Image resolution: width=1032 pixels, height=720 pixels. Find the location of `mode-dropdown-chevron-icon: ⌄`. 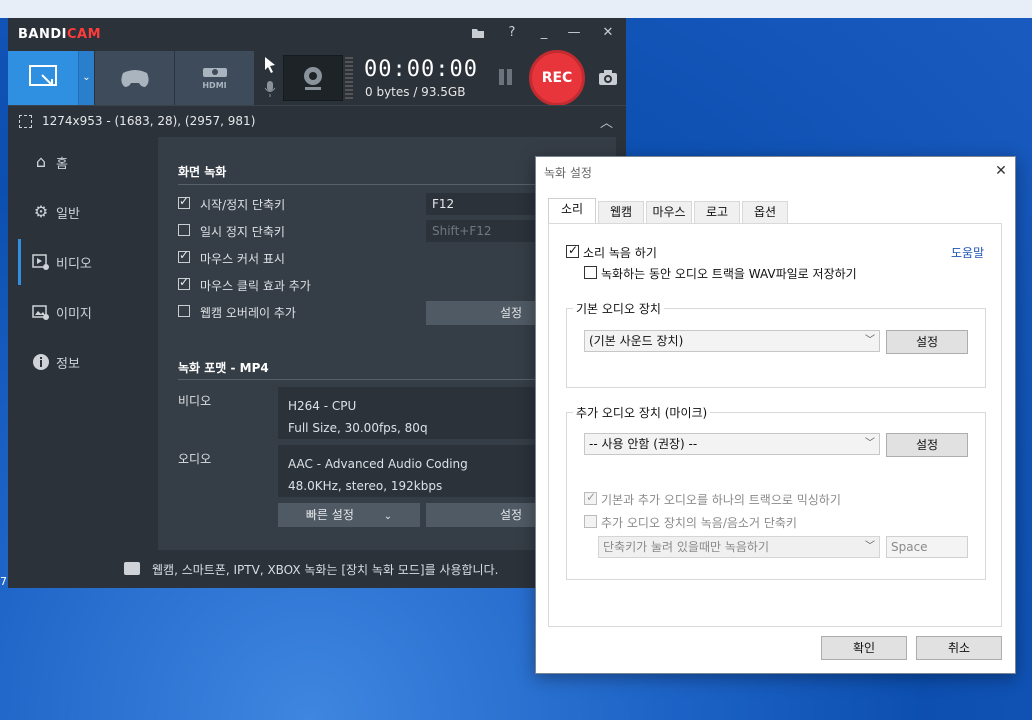

mode-dropdown-chevron-icon: ⌄ is located at coordinates (86, 78).